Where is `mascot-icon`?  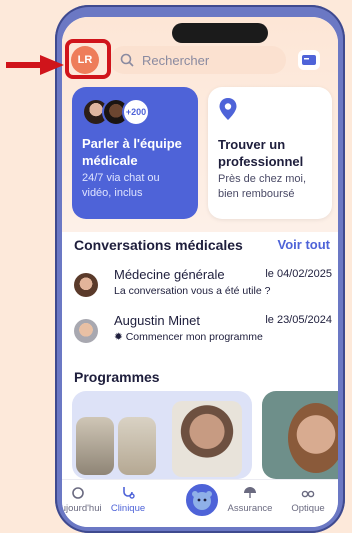 mascot-icon is located at coordinates (202, 500).